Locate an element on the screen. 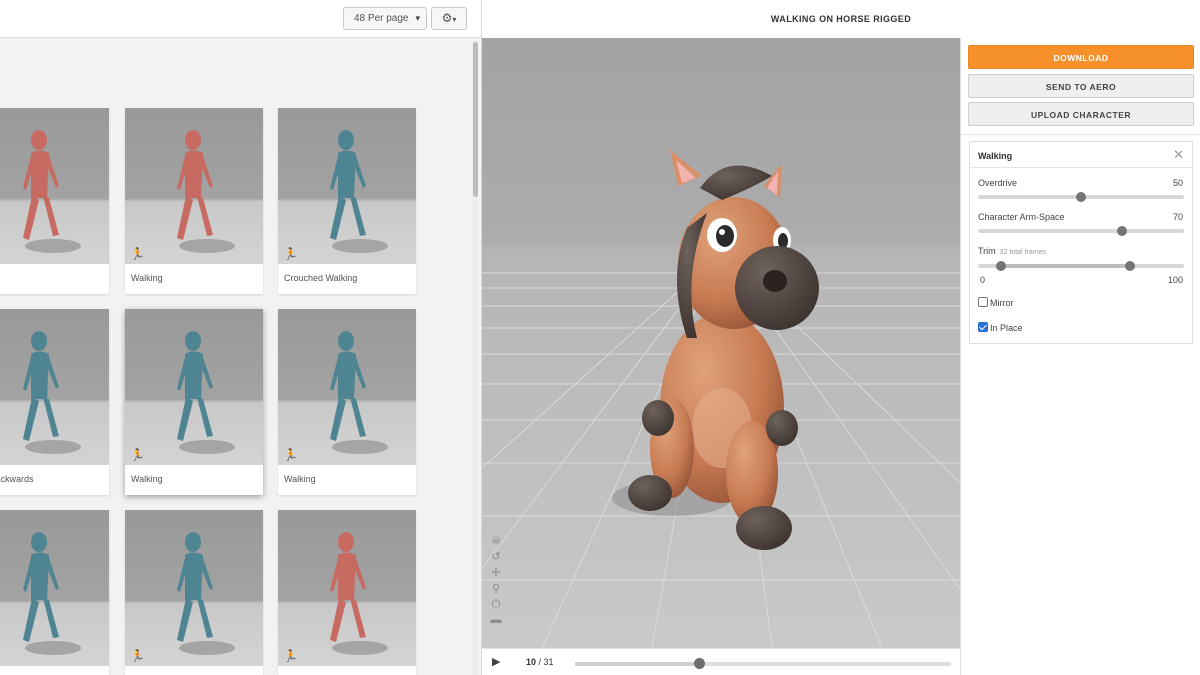 This screenshot has height=675, width=1200. animation-name: Crouched Walking is located at coordinates (321, 278).